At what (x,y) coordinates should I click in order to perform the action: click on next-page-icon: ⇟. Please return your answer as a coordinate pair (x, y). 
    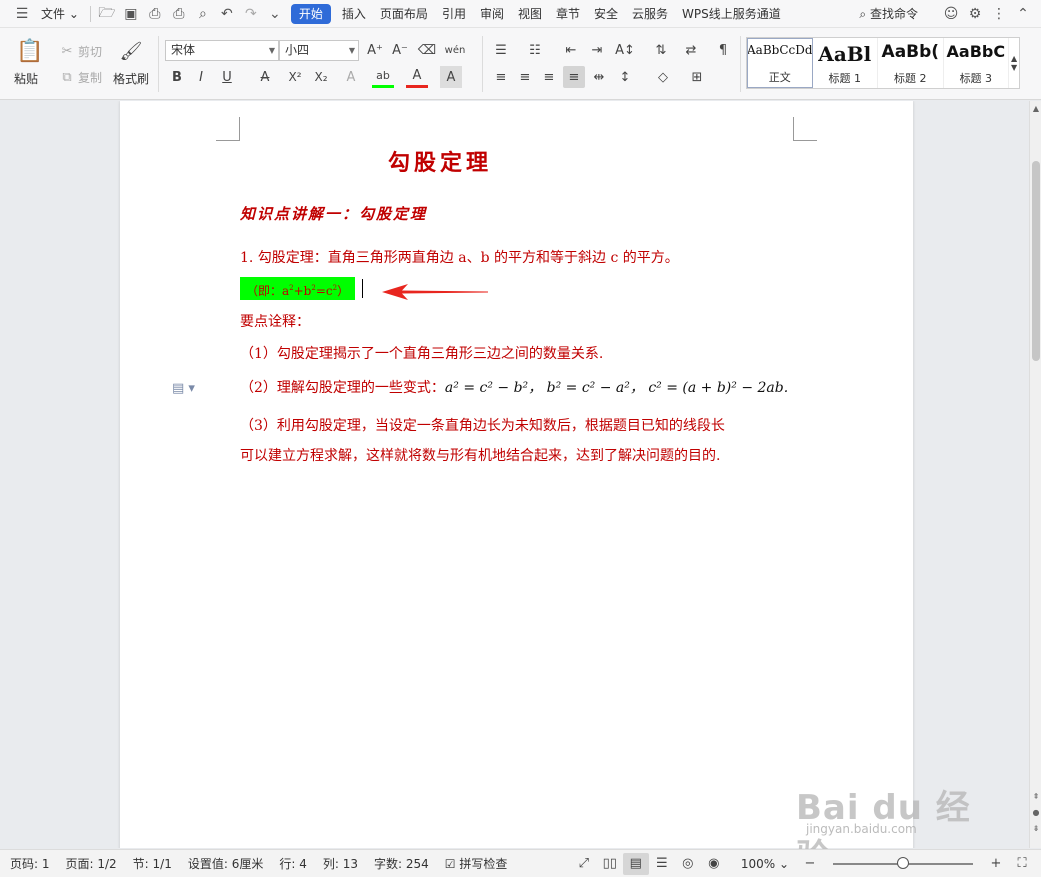
    Looking at the image, I should click on (1035, 829).